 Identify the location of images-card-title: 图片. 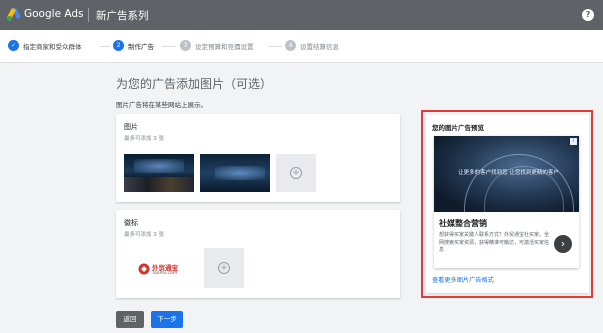
(131, 127).